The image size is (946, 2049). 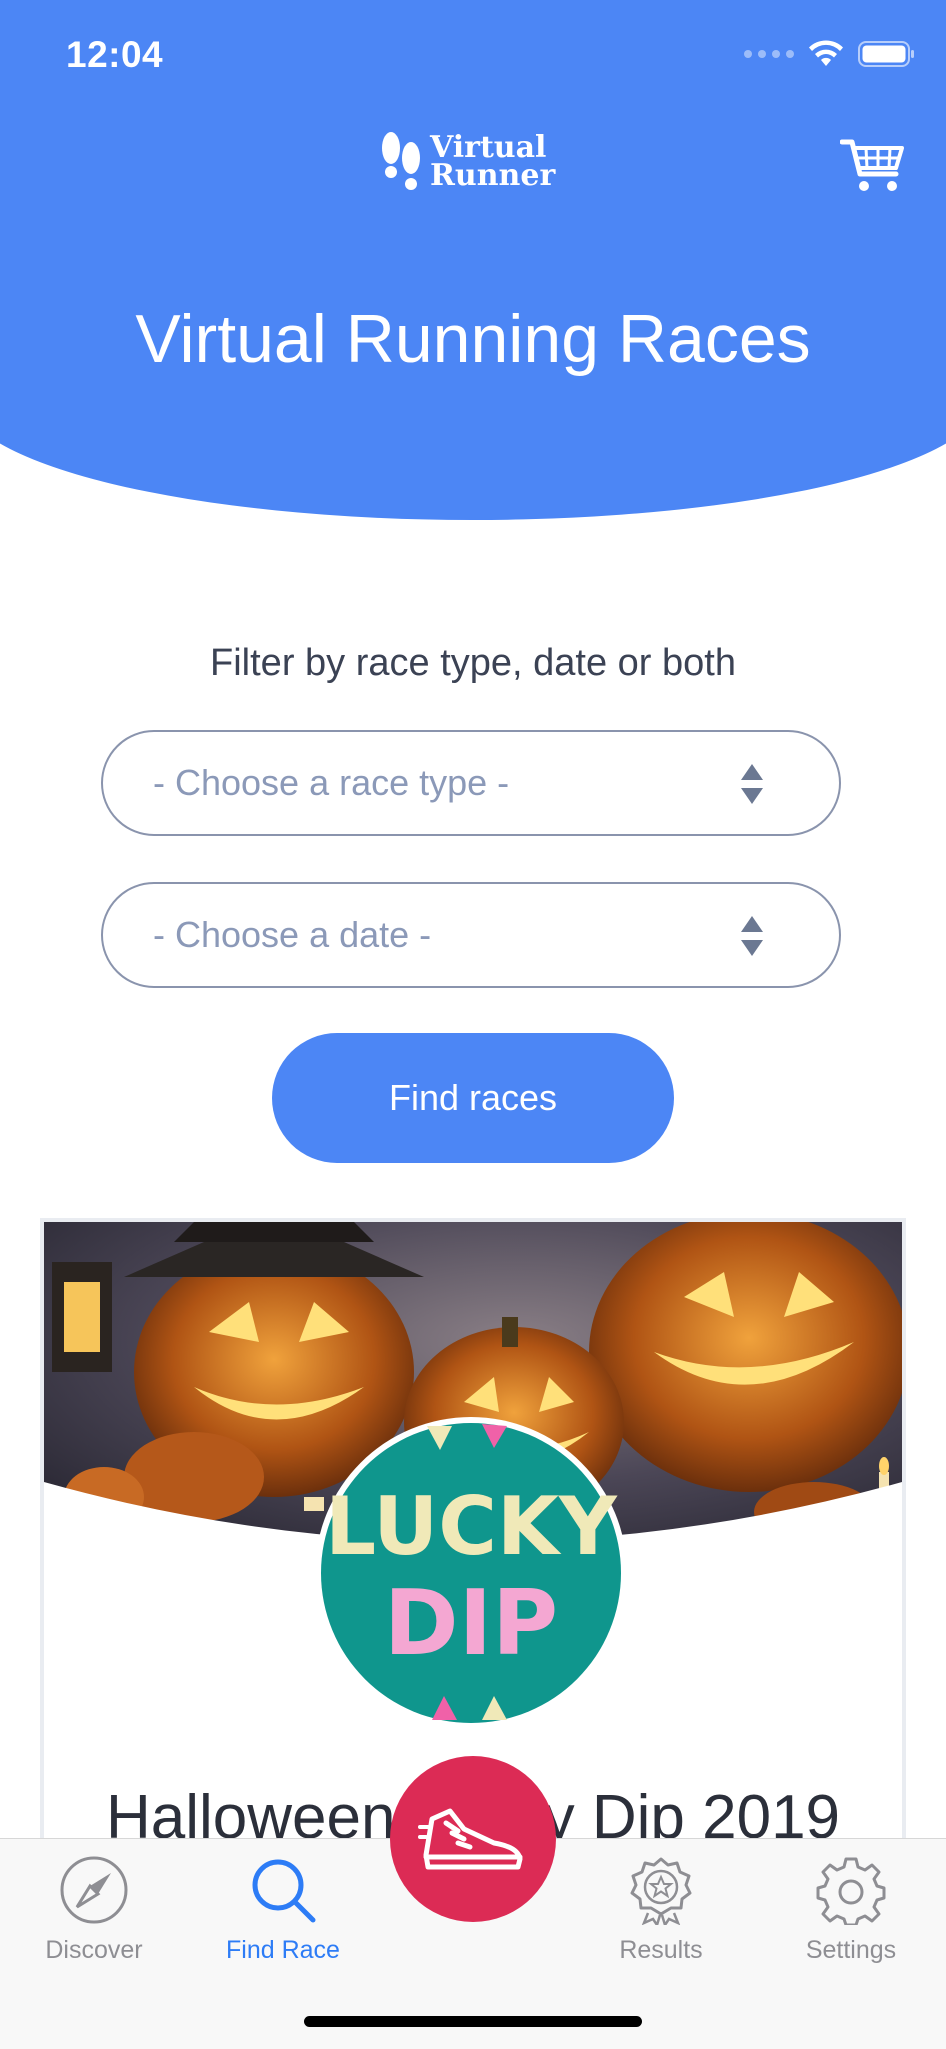 I want to click on compass-icon, so click(x=94, y=1890).